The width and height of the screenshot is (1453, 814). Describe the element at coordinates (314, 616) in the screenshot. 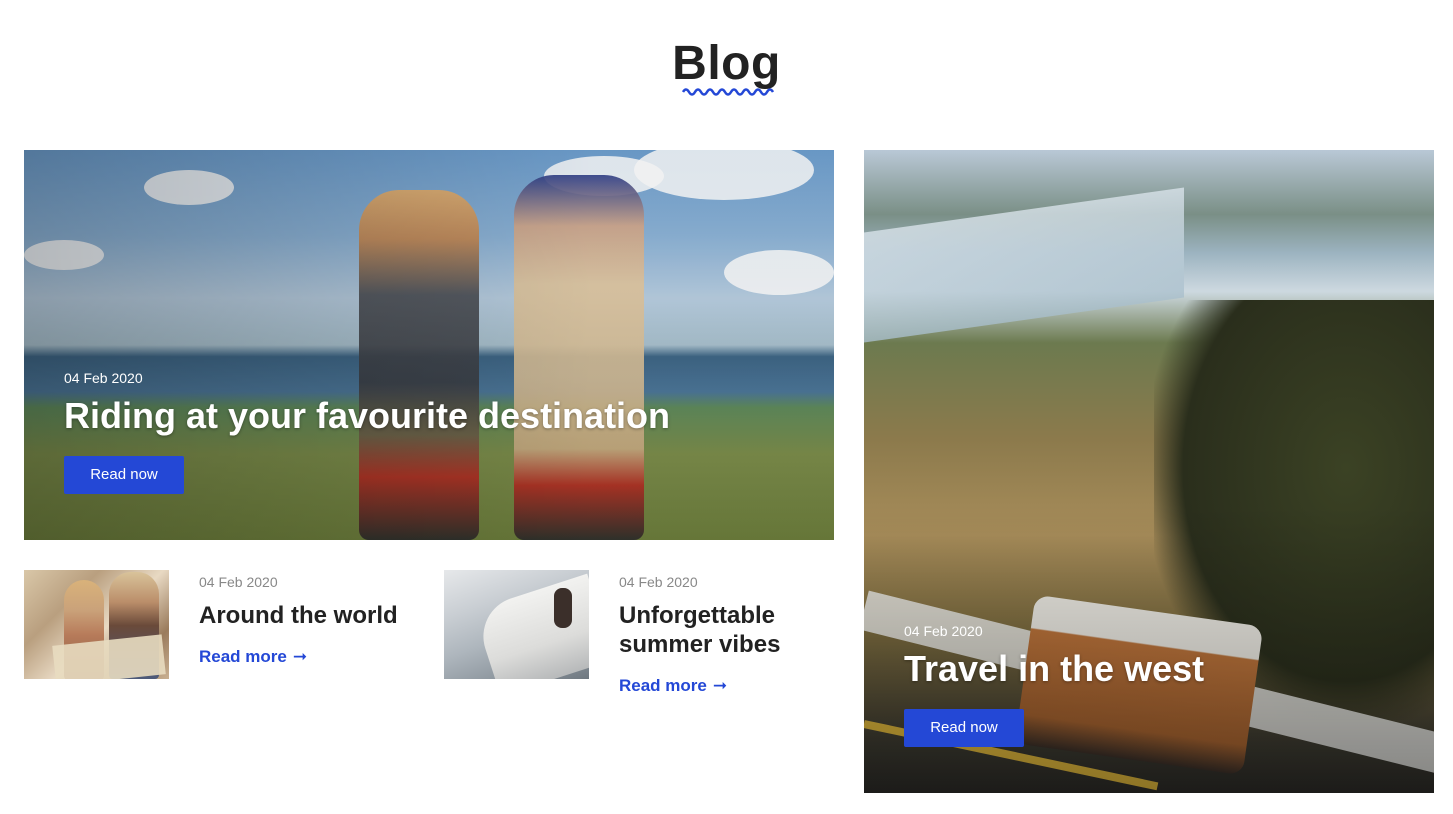

I see `post-title: Around the world` at that location.